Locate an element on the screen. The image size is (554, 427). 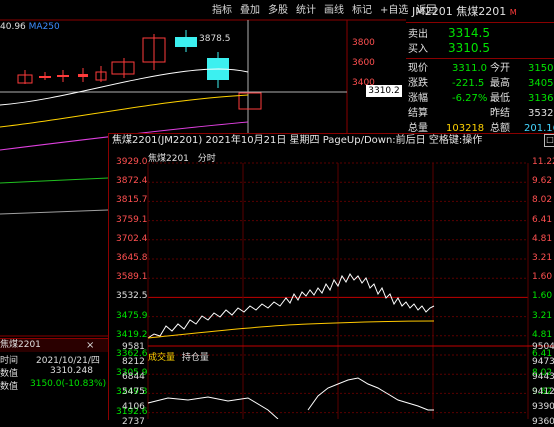
settle-label: 结算 is located at coordinates (418, 113).